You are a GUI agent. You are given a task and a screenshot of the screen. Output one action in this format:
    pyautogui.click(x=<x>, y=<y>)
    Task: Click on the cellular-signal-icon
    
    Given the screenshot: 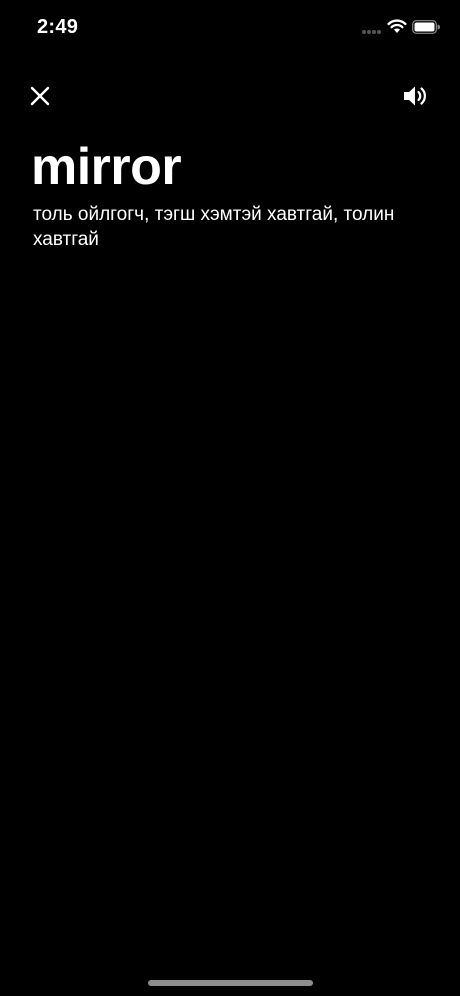 What is the action you would take?
    pyautogui.click(x=371, y=32)
    